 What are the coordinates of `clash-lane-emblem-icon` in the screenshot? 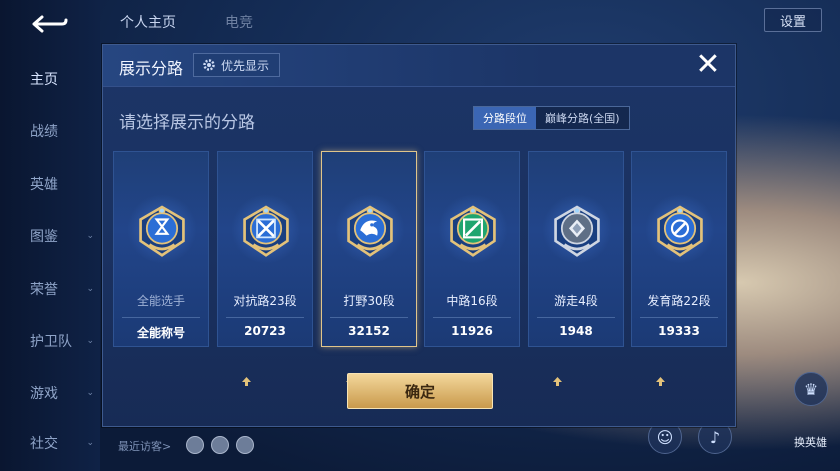 It's located at (266, 231).